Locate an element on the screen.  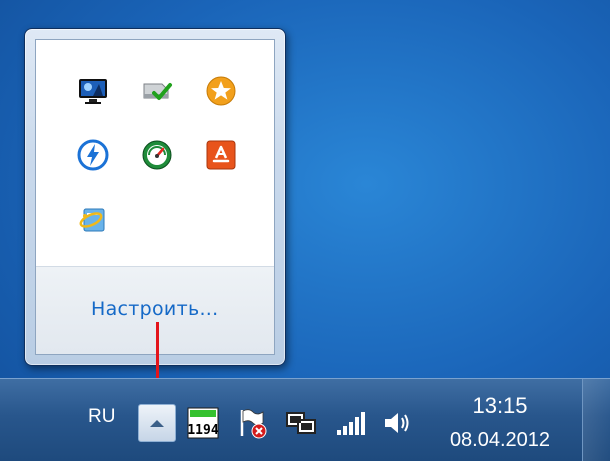
chevron-up-icon is located at coordinates (157, 423).